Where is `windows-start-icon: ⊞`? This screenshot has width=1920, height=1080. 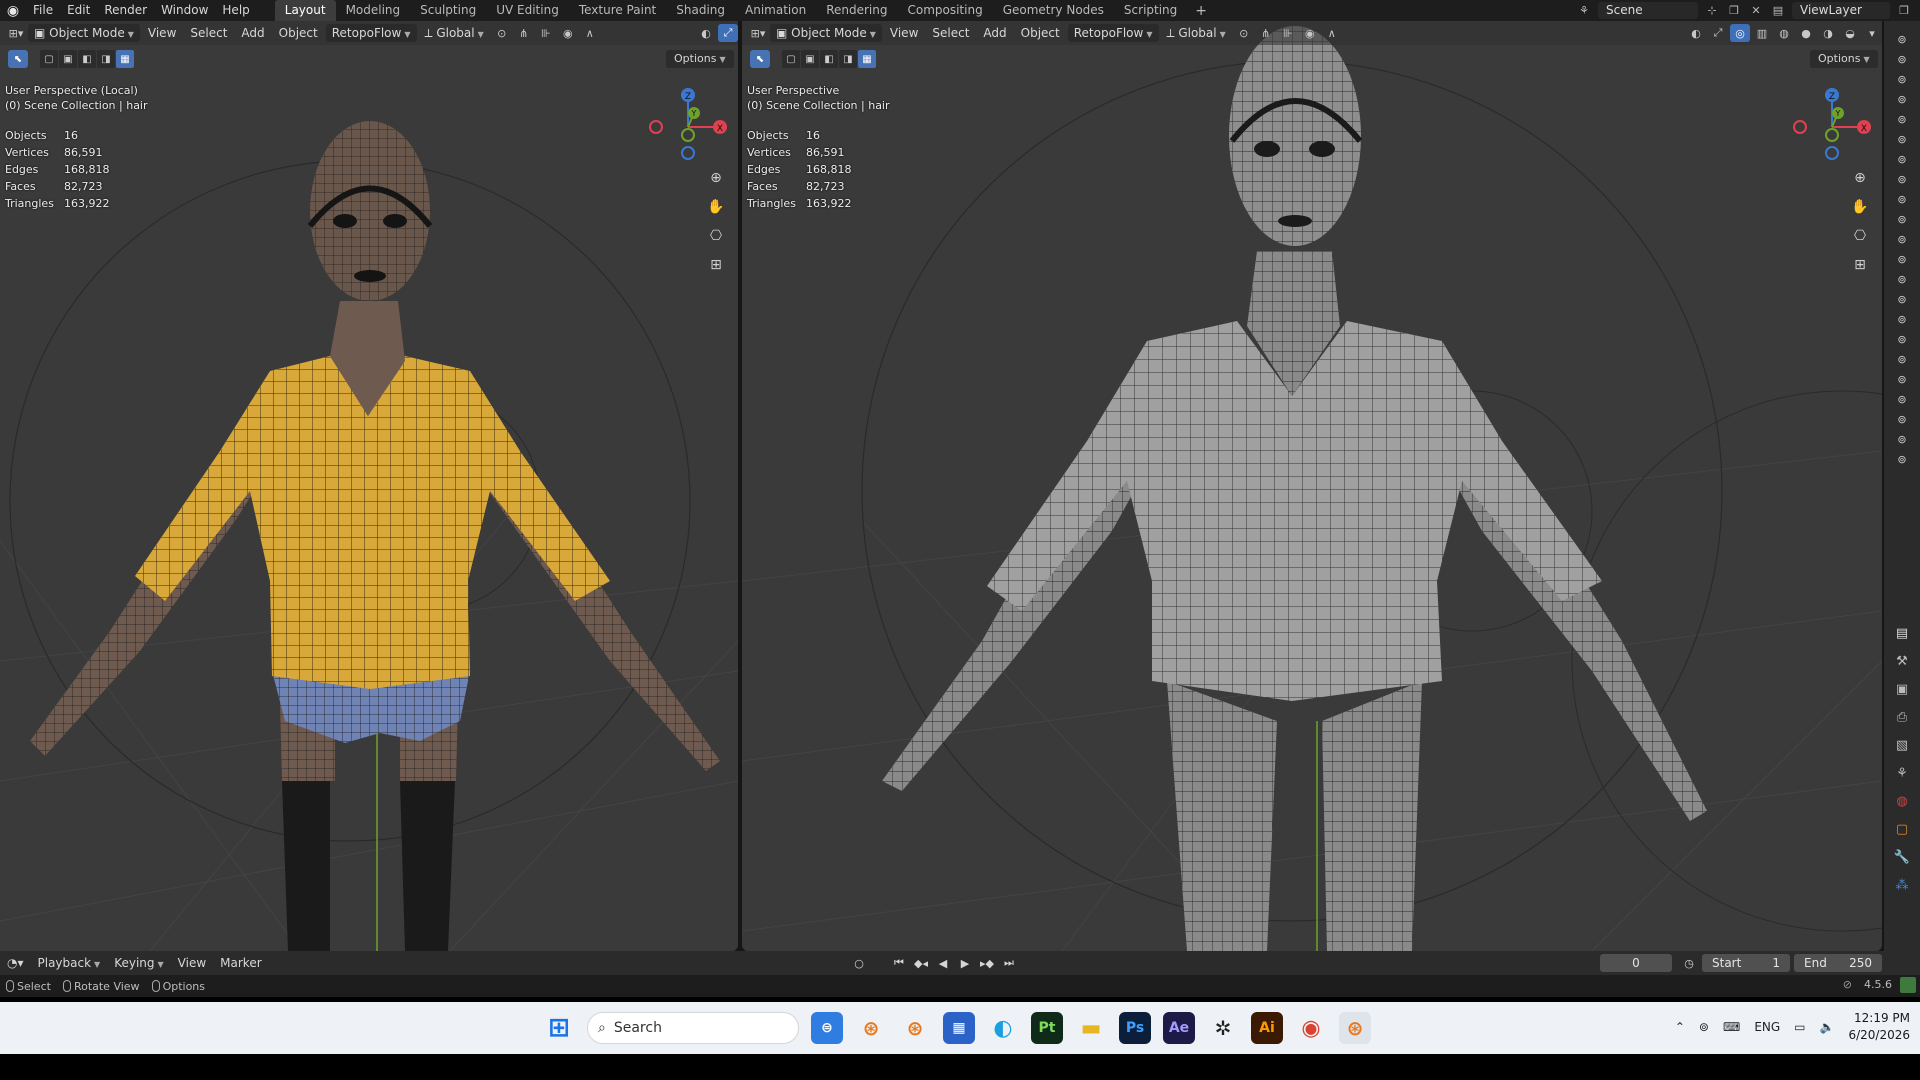 windows-start-icon: ⊞ is located at coordinates (559, 1028).